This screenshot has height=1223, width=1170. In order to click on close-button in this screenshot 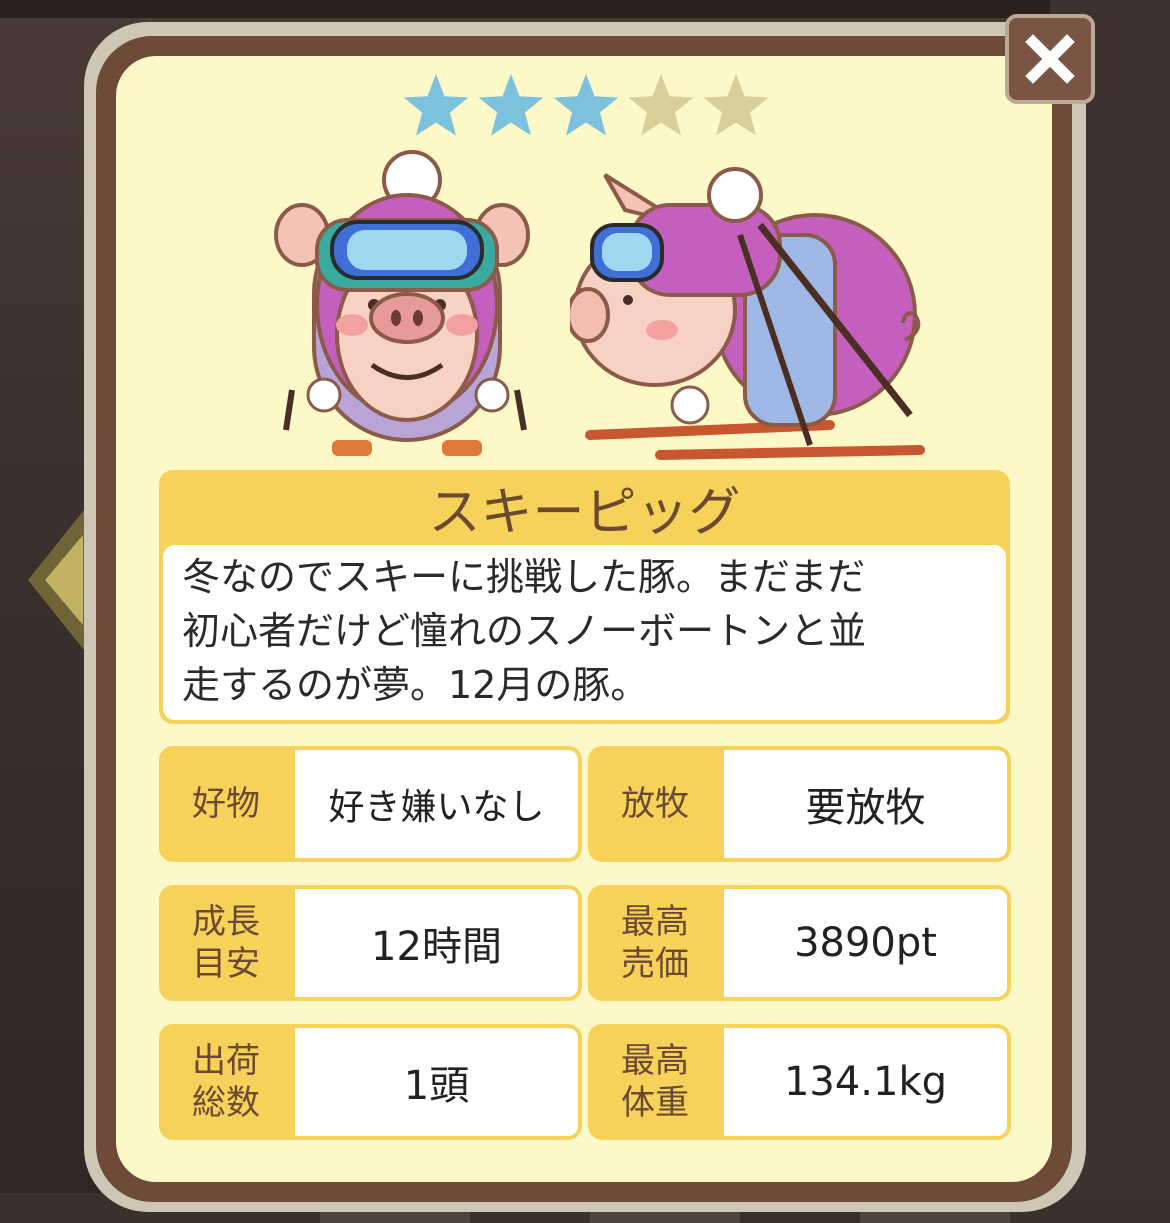, I will do `click(1050, 59)`.